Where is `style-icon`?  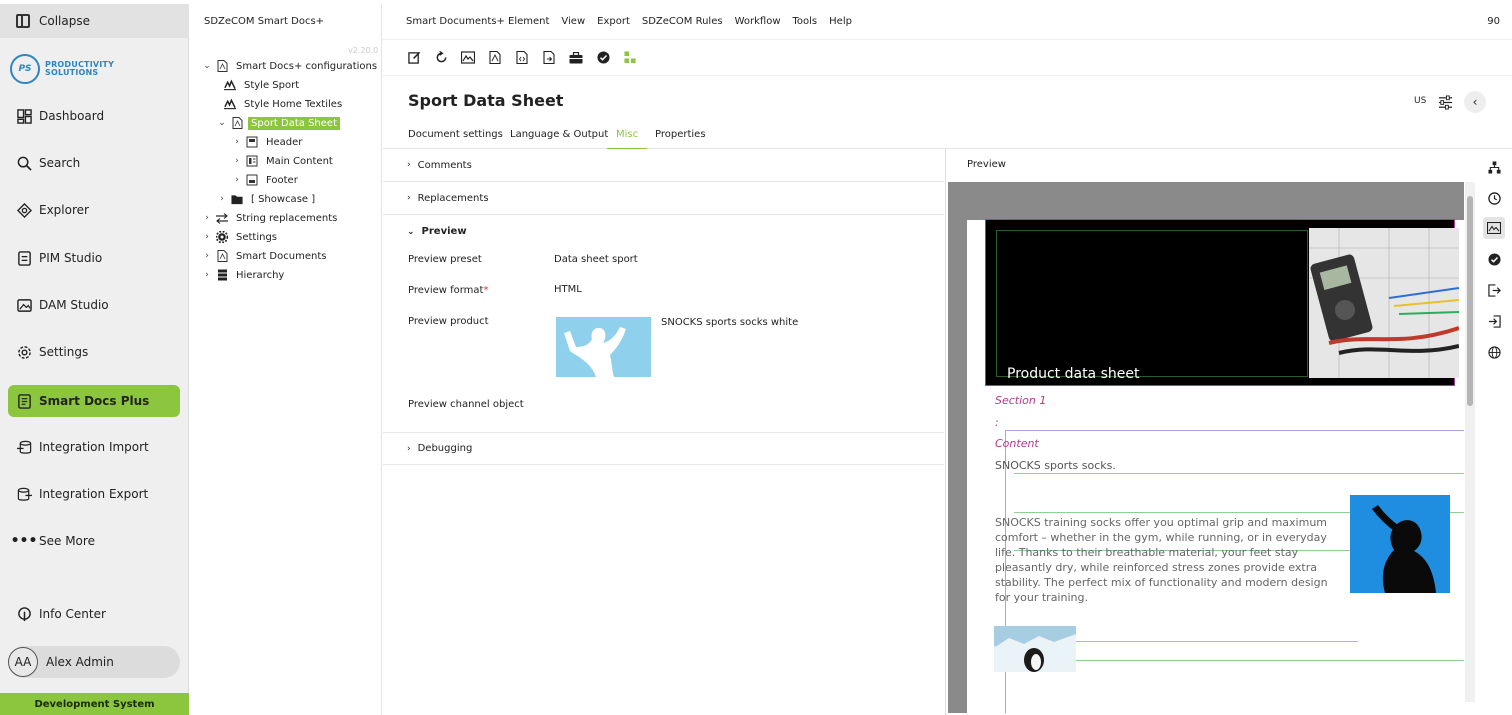
style-icon is located at coordinates (230, 85).